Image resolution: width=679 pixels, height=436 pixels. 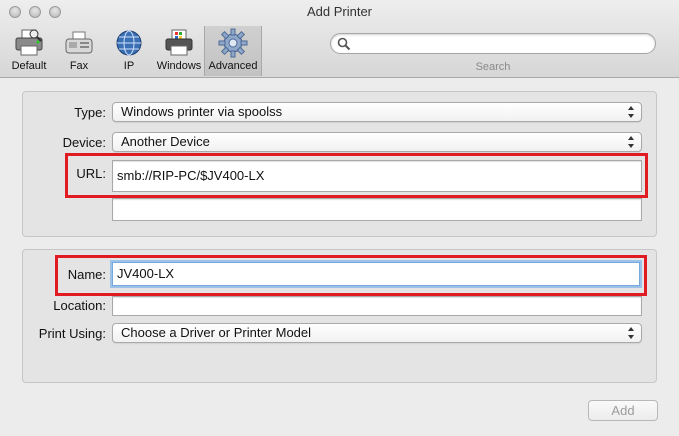 I want to click on url-value: smb://RIP-PC/$JV400-LX, so click(x=191, y=175).